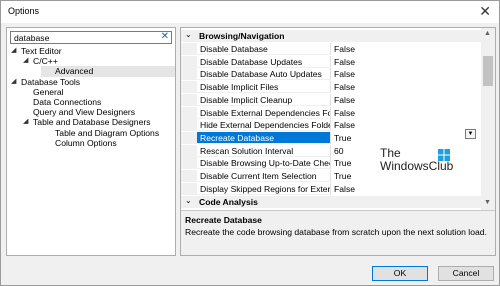  I want to click on property-name: Disable Implicit Files, so click(264, 87).